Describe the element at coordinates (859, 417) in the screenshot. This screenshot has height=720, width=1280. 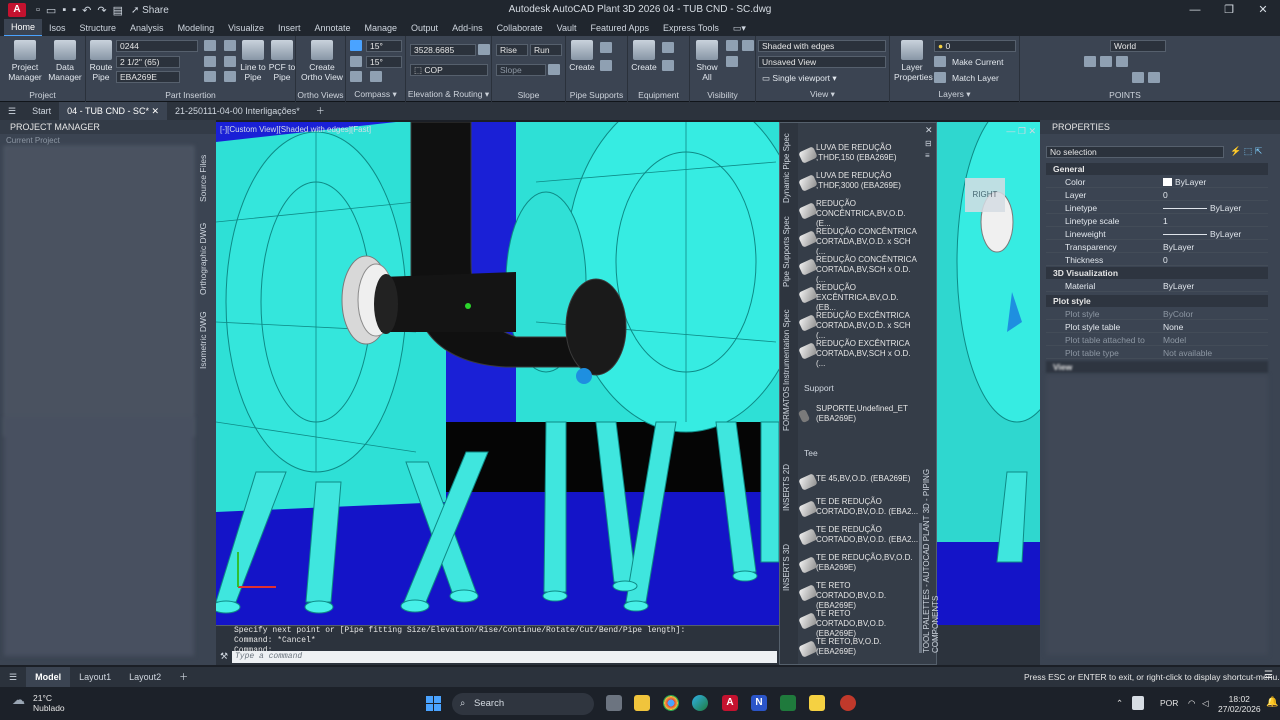
I see `palette-item: SUPORTE,Undefined_ET (EBA269E)` at that location.